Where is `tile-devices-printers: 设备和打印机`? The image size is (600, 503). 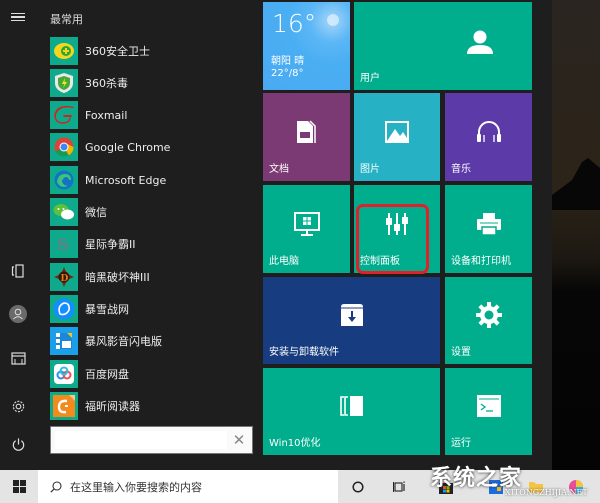 tile-devices-printers: 设备和打印机 is located at coordinates (488, 229).